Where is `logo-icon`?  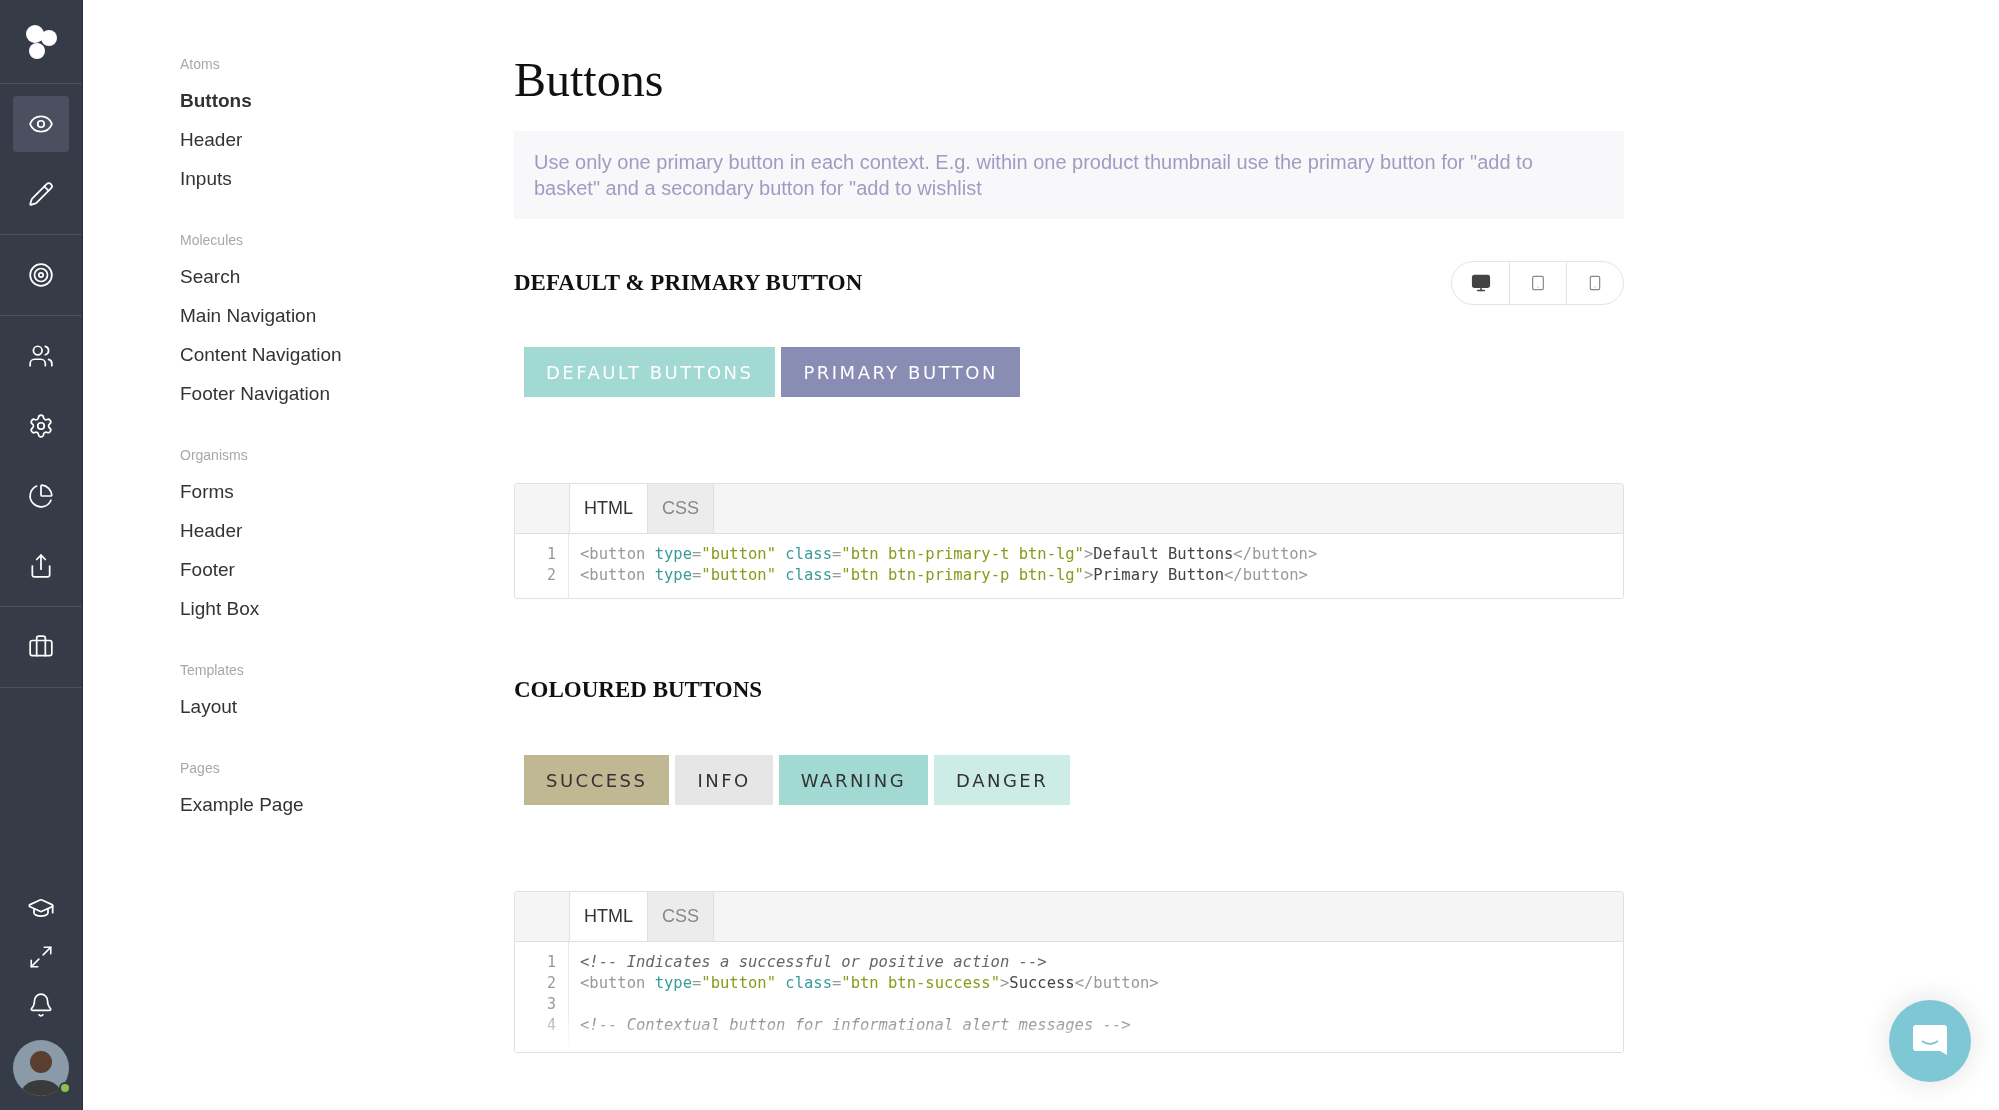
logo-icon is located at coordinates (41, 41).